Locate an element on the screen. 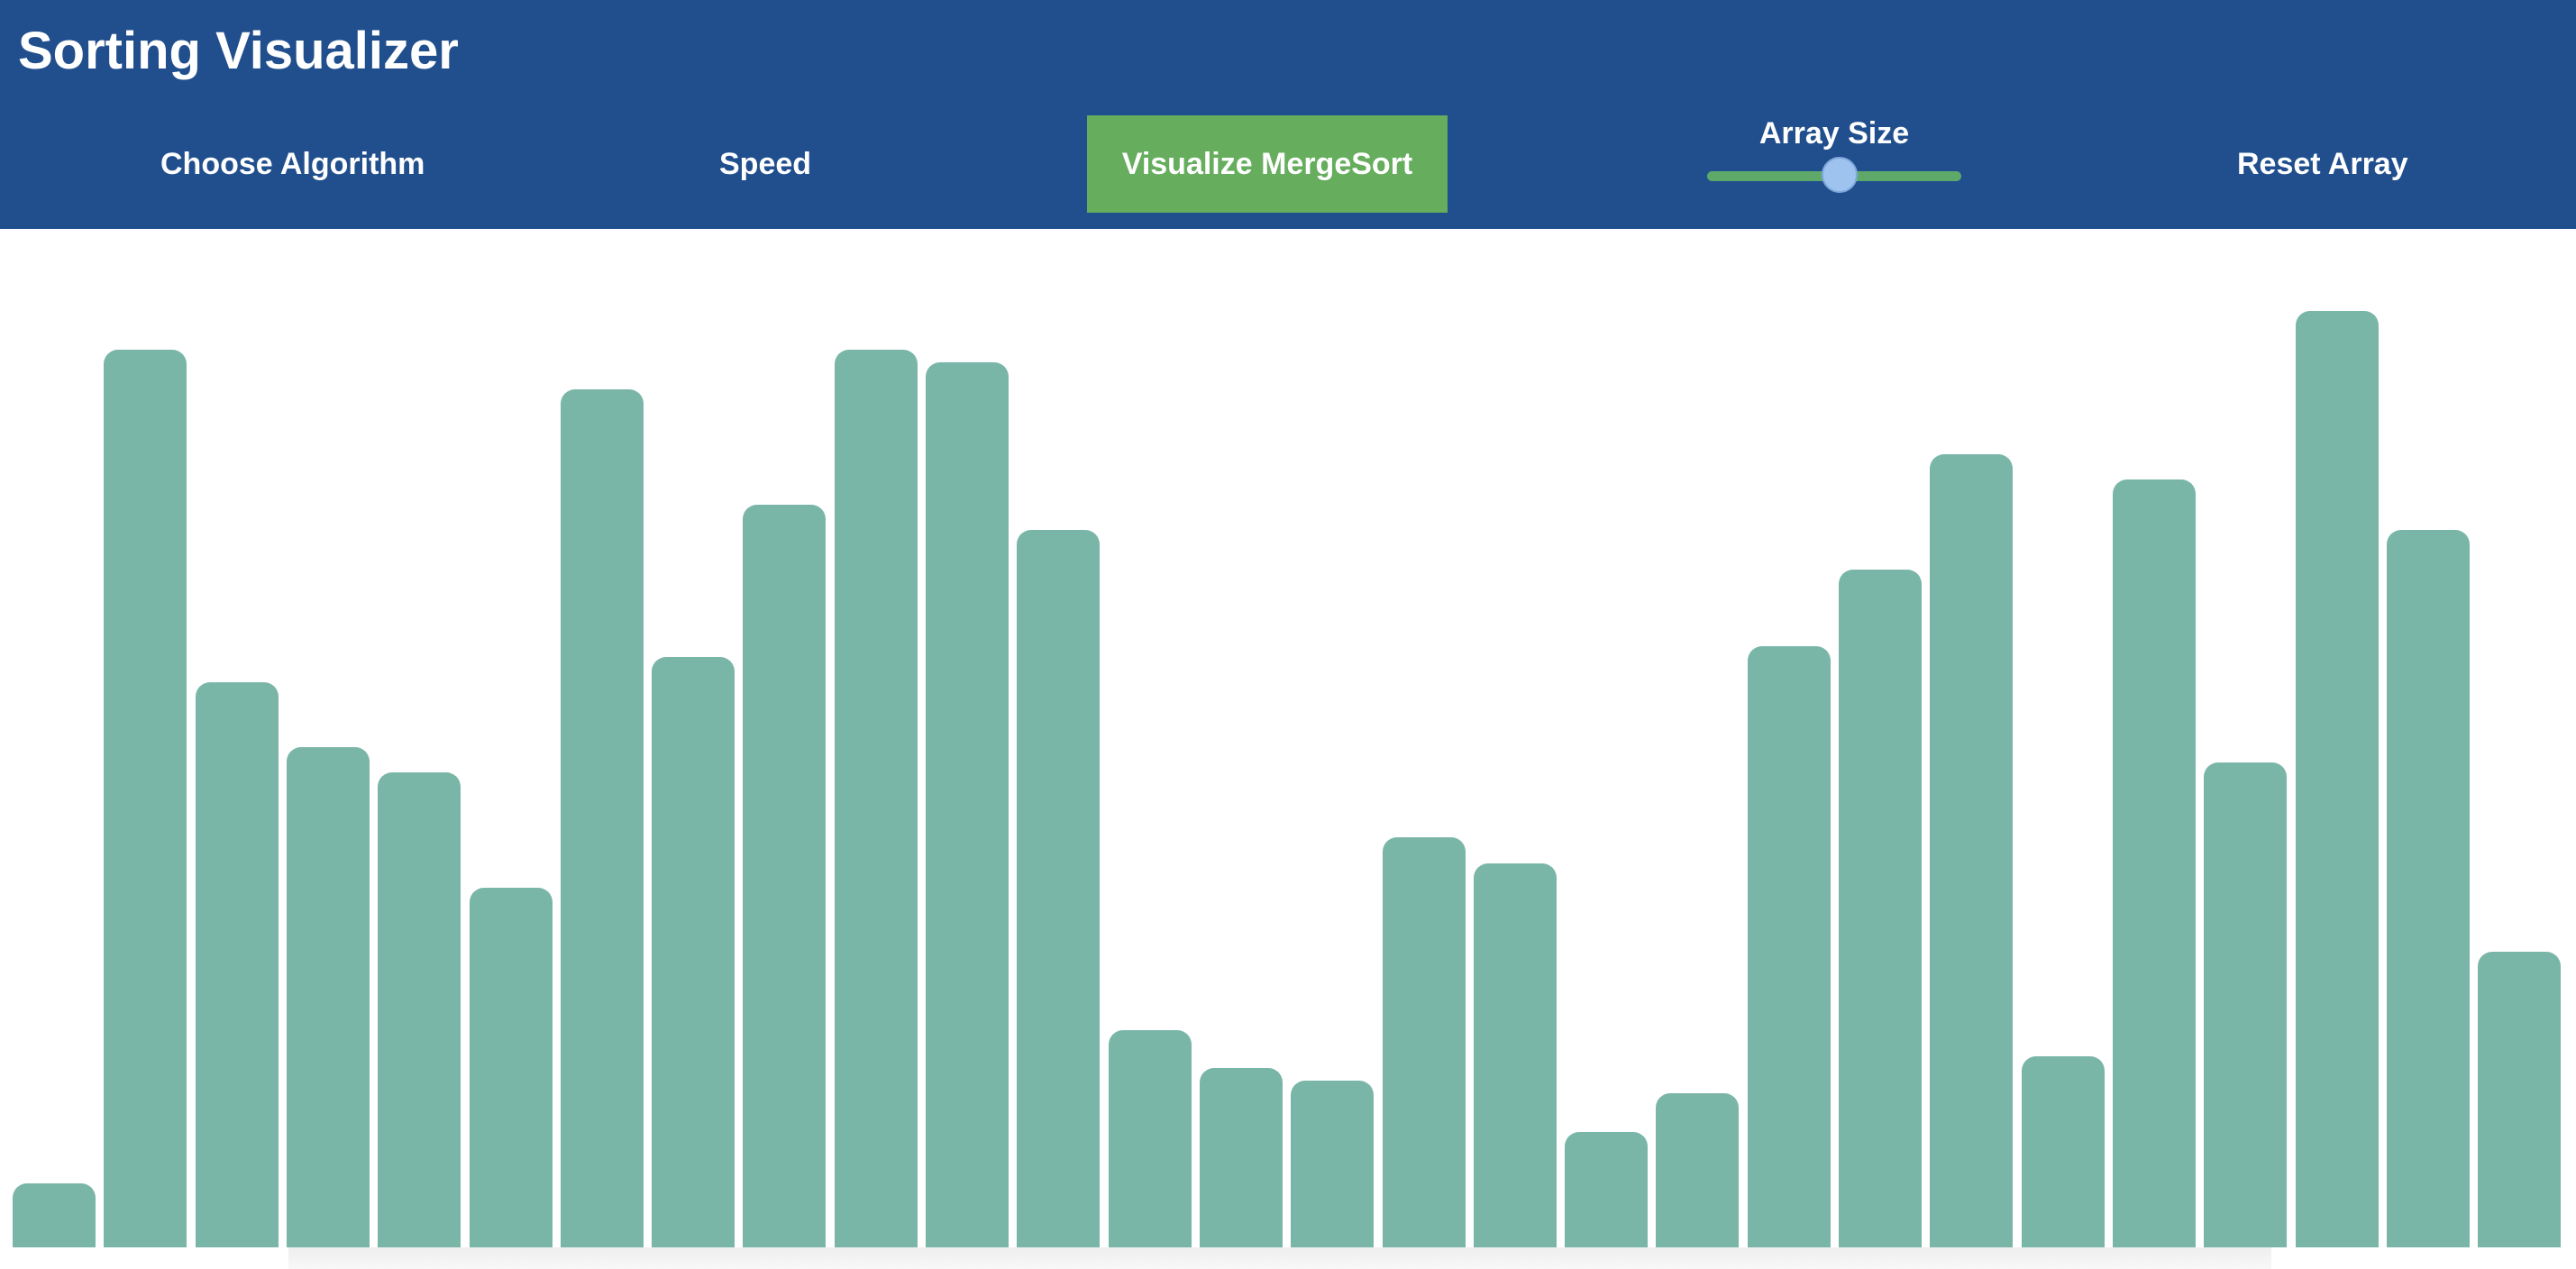  reset-array-button: Reset Array is located at coordinates (2322, 164).